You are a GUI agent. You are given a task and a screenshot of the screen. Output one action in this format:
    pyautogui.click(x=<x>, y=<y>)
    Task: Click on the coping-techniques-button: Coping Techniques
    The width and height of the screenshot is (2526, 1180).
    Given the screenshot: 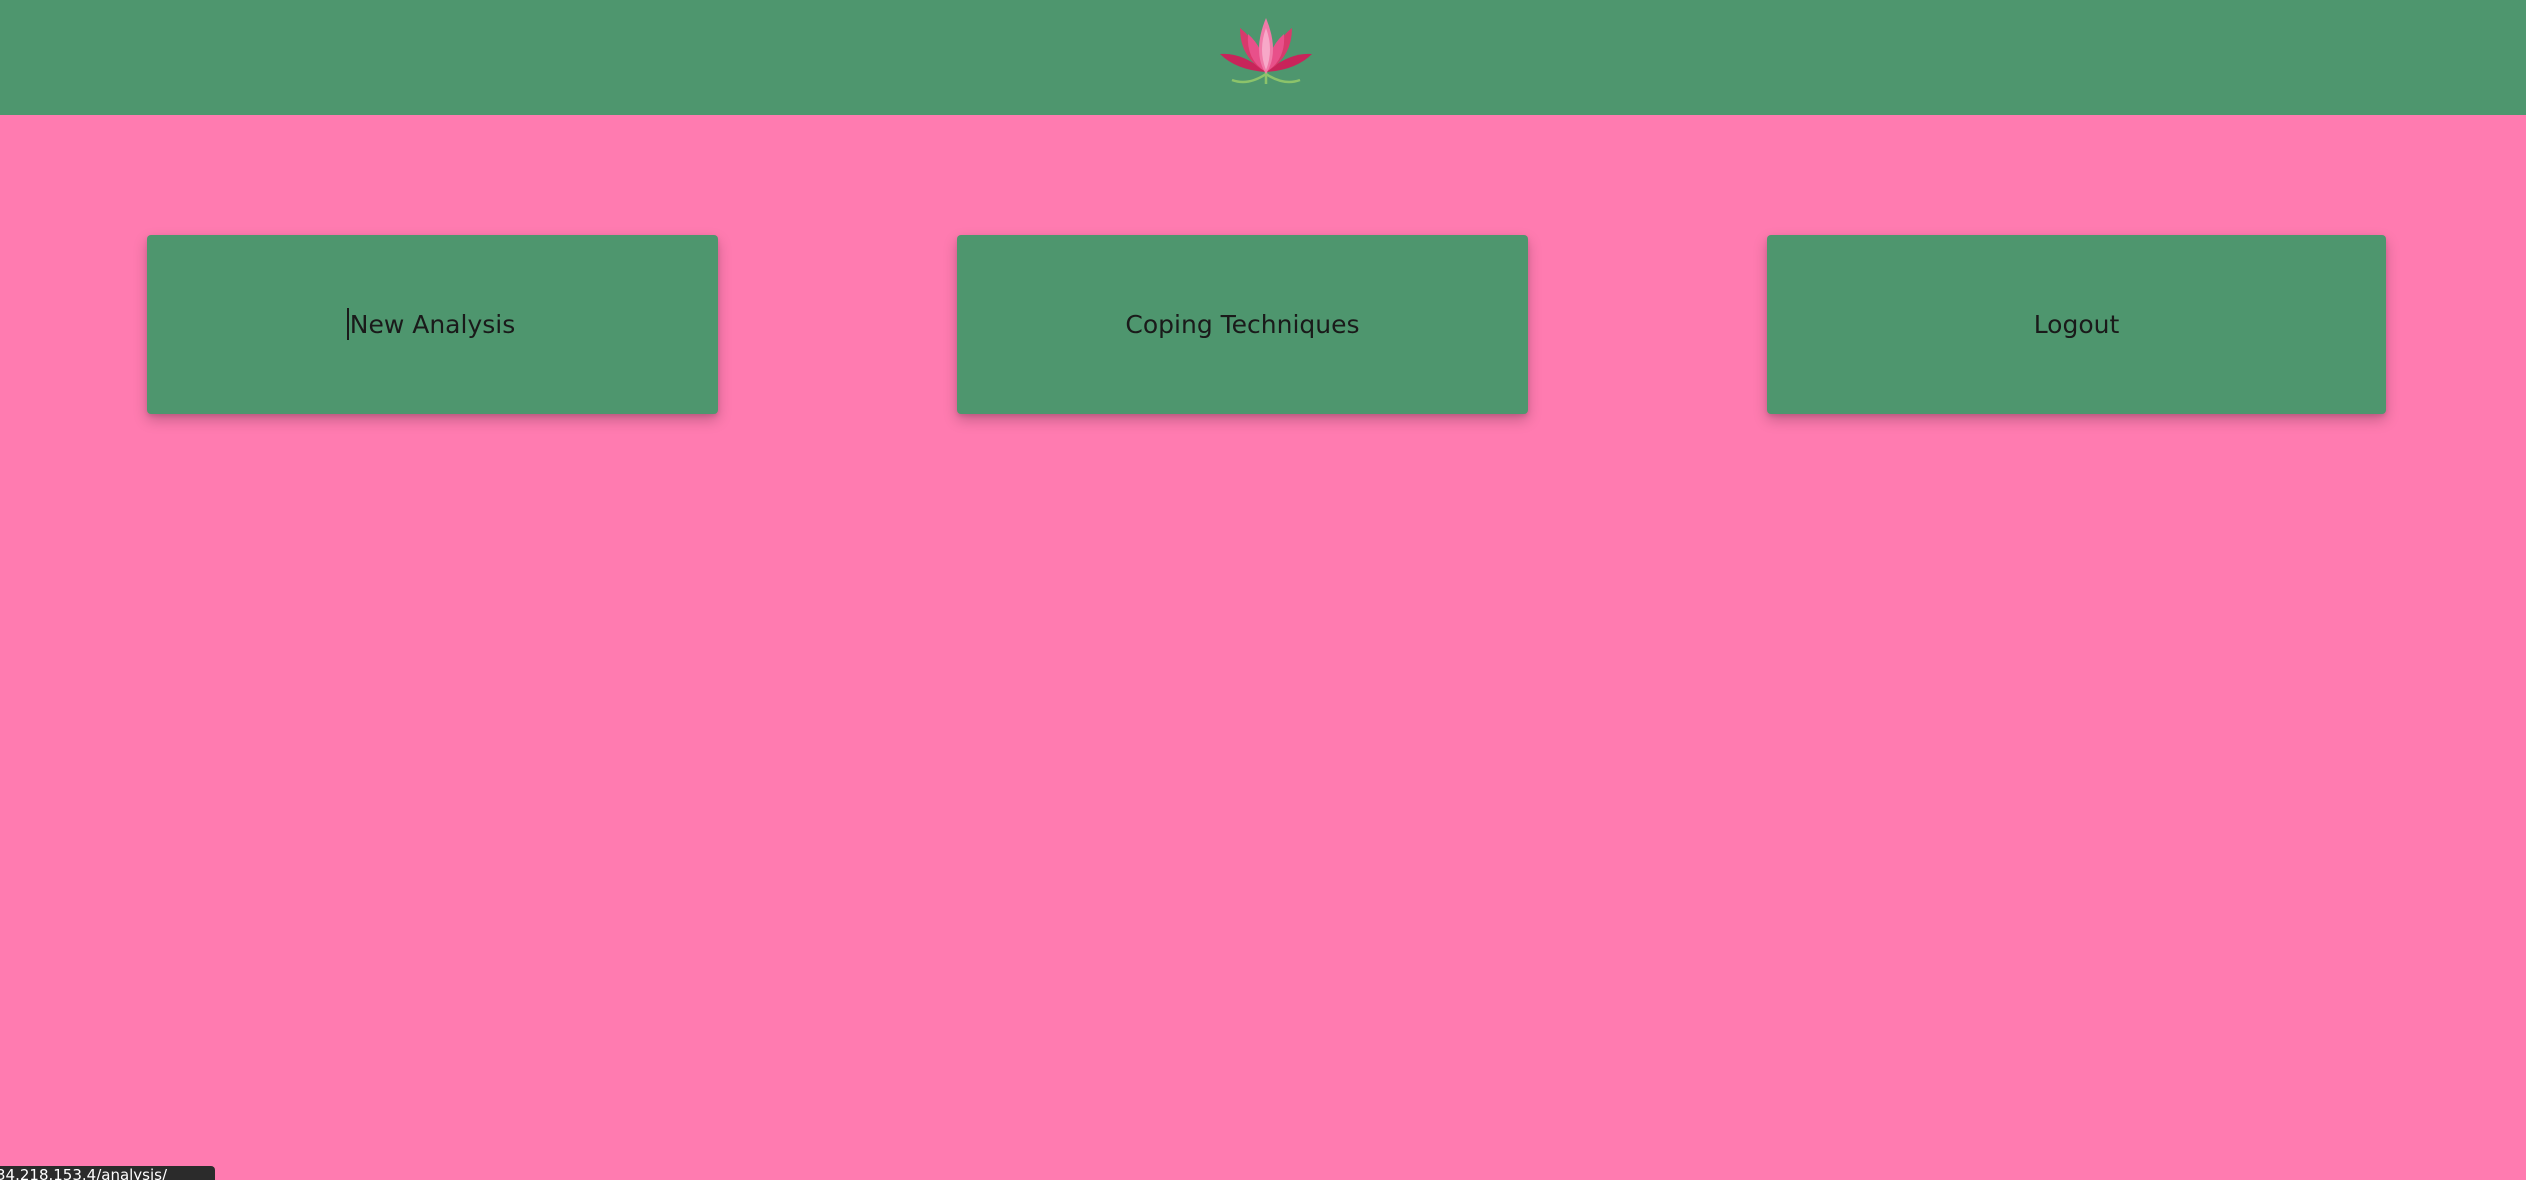 What is the action you would take?
    pyautogui.click(x=1242, y=324)
    